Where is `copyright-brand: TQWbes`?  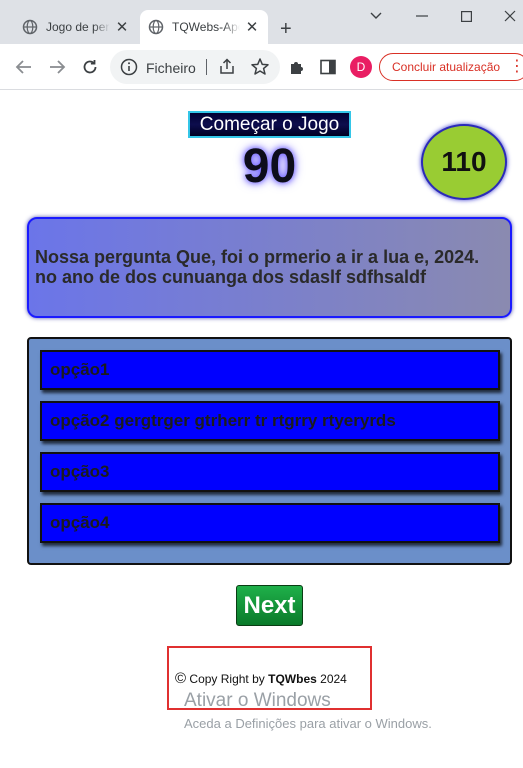
copyright-brand: TQWbes is located at coordinates (292, 679).